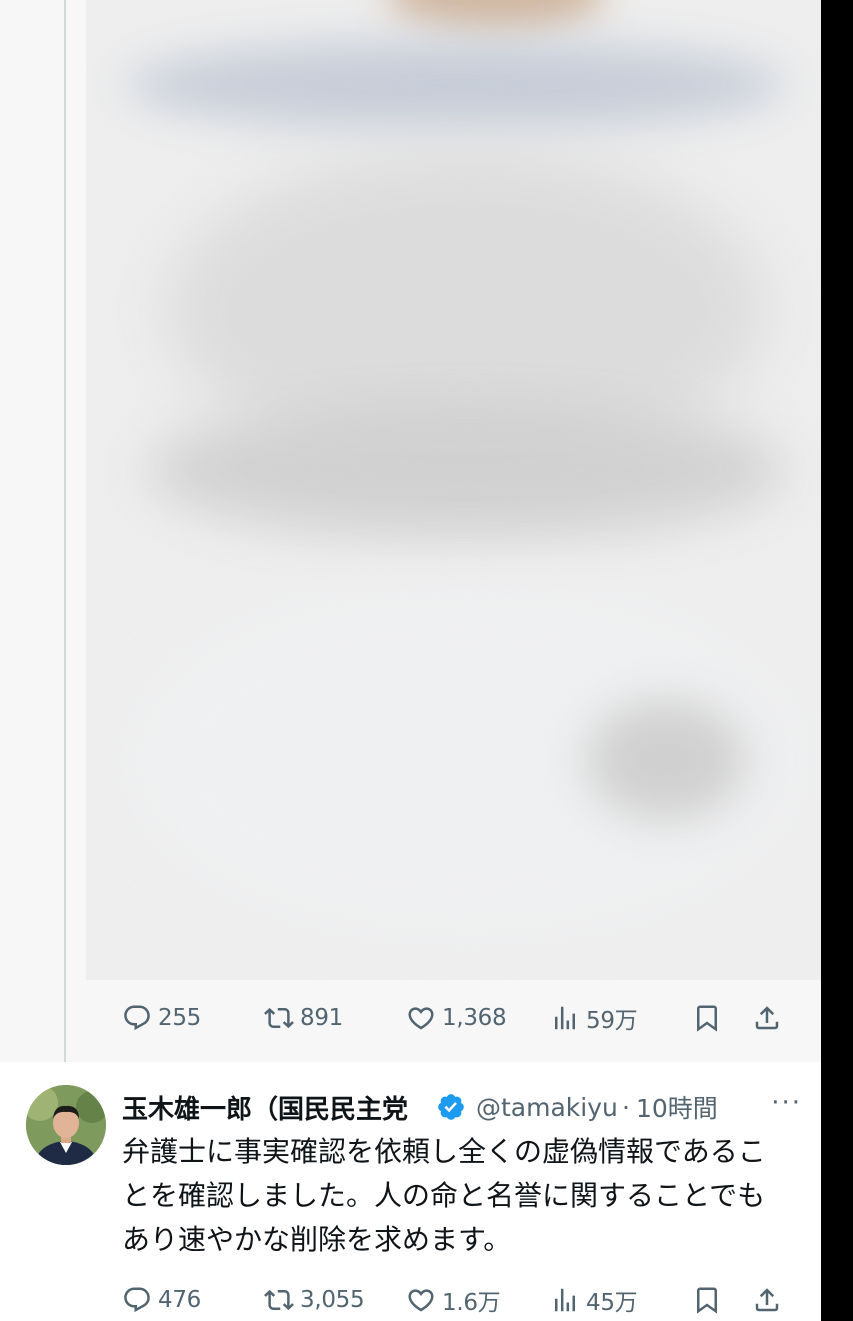 This screenshot has height=1321, width=853. I want to click on repost-button: 3,055, so click(314, 1300).